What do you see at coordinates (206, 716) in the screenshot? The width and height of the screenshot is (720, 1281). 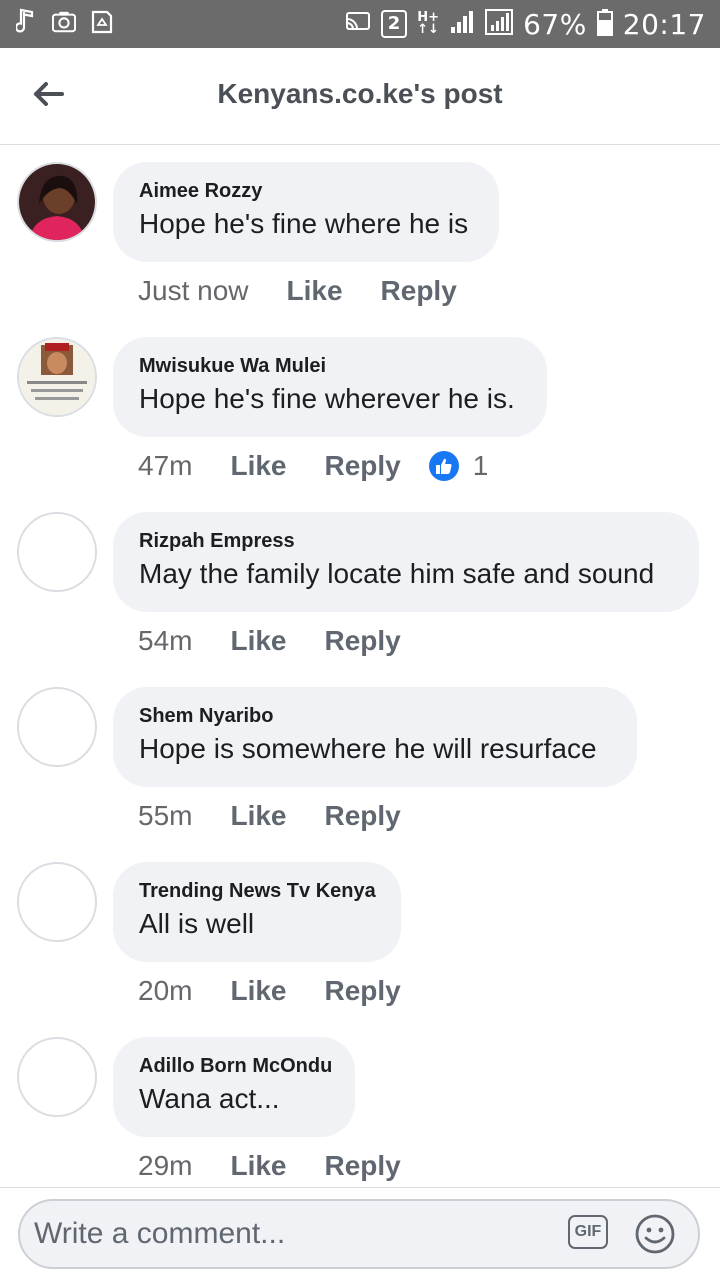 I see `comment-author: Shem Nyaribo` at bounding box center [206, 716].